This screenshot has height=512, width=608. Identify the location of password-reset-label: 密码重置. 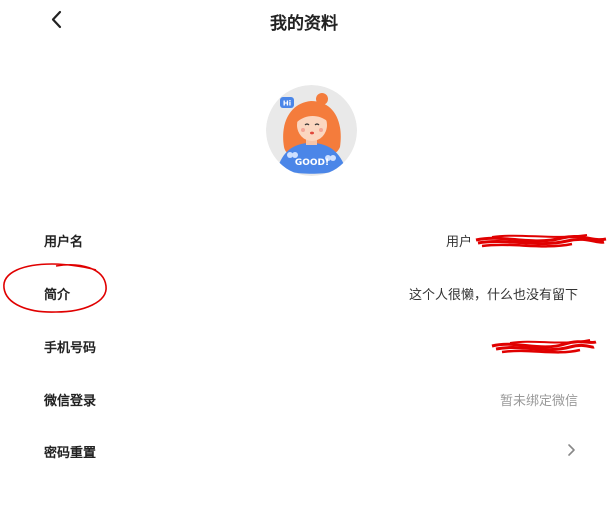
(70, 453).